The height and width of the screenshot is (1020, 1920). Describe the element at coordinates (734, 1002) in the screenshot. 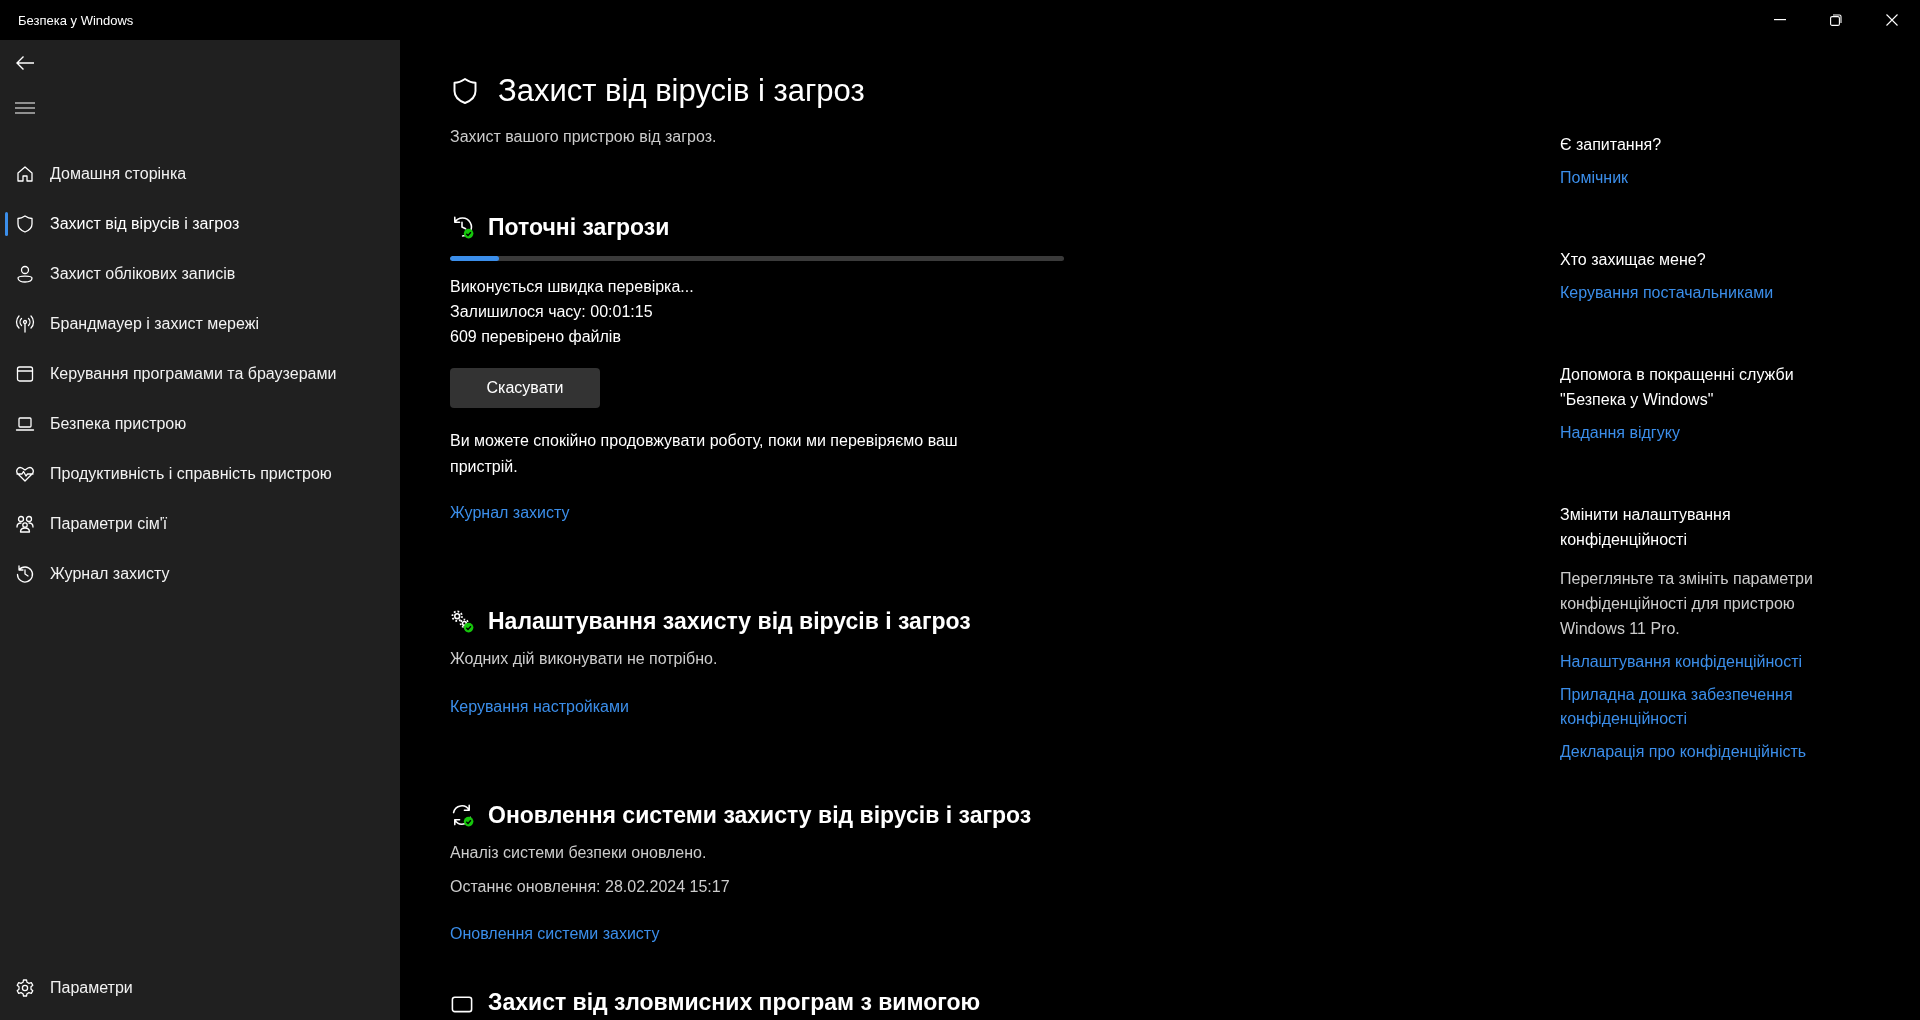

I see `section-heading: Захист від зловмисних програм з вимогою` at that location.